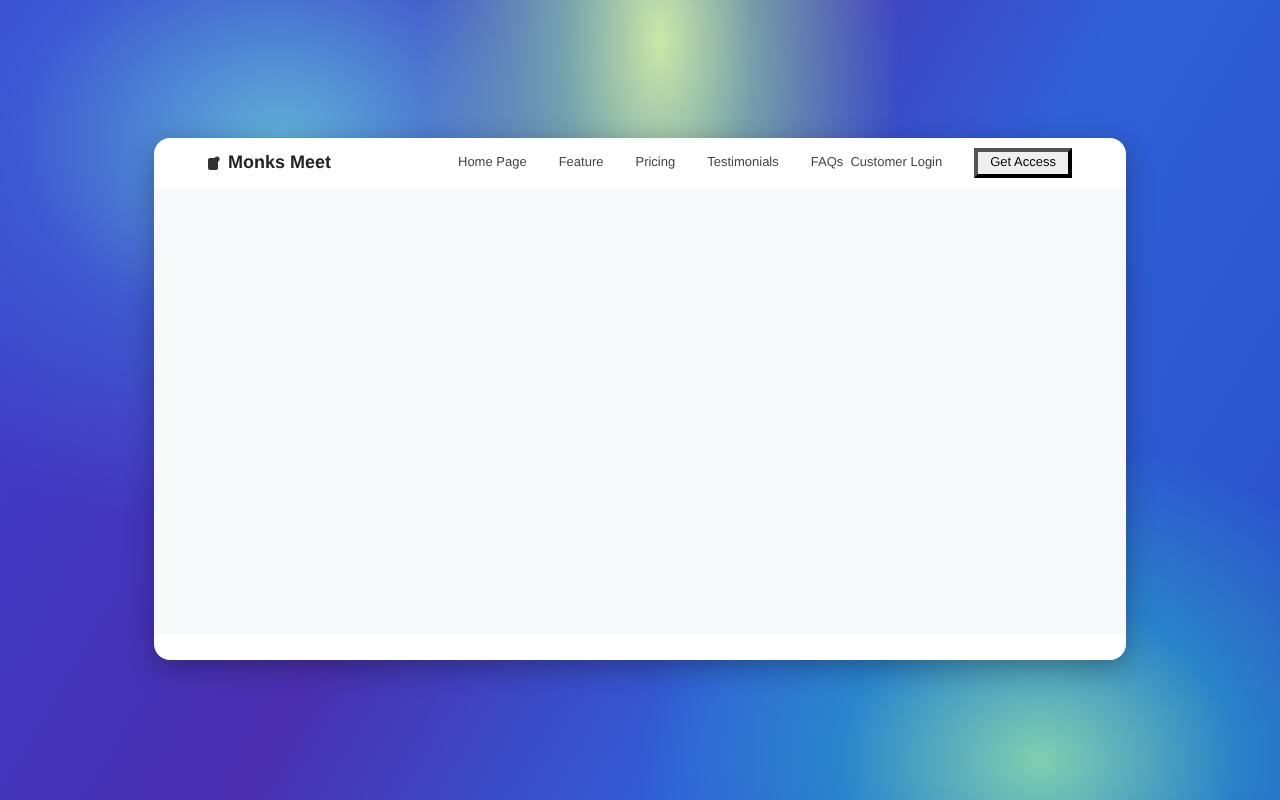 The image size is (1280, 800). Describe the element at coordinates (280, 162) in the screenshot. I see `brand-name: Monks Meet` at that location.